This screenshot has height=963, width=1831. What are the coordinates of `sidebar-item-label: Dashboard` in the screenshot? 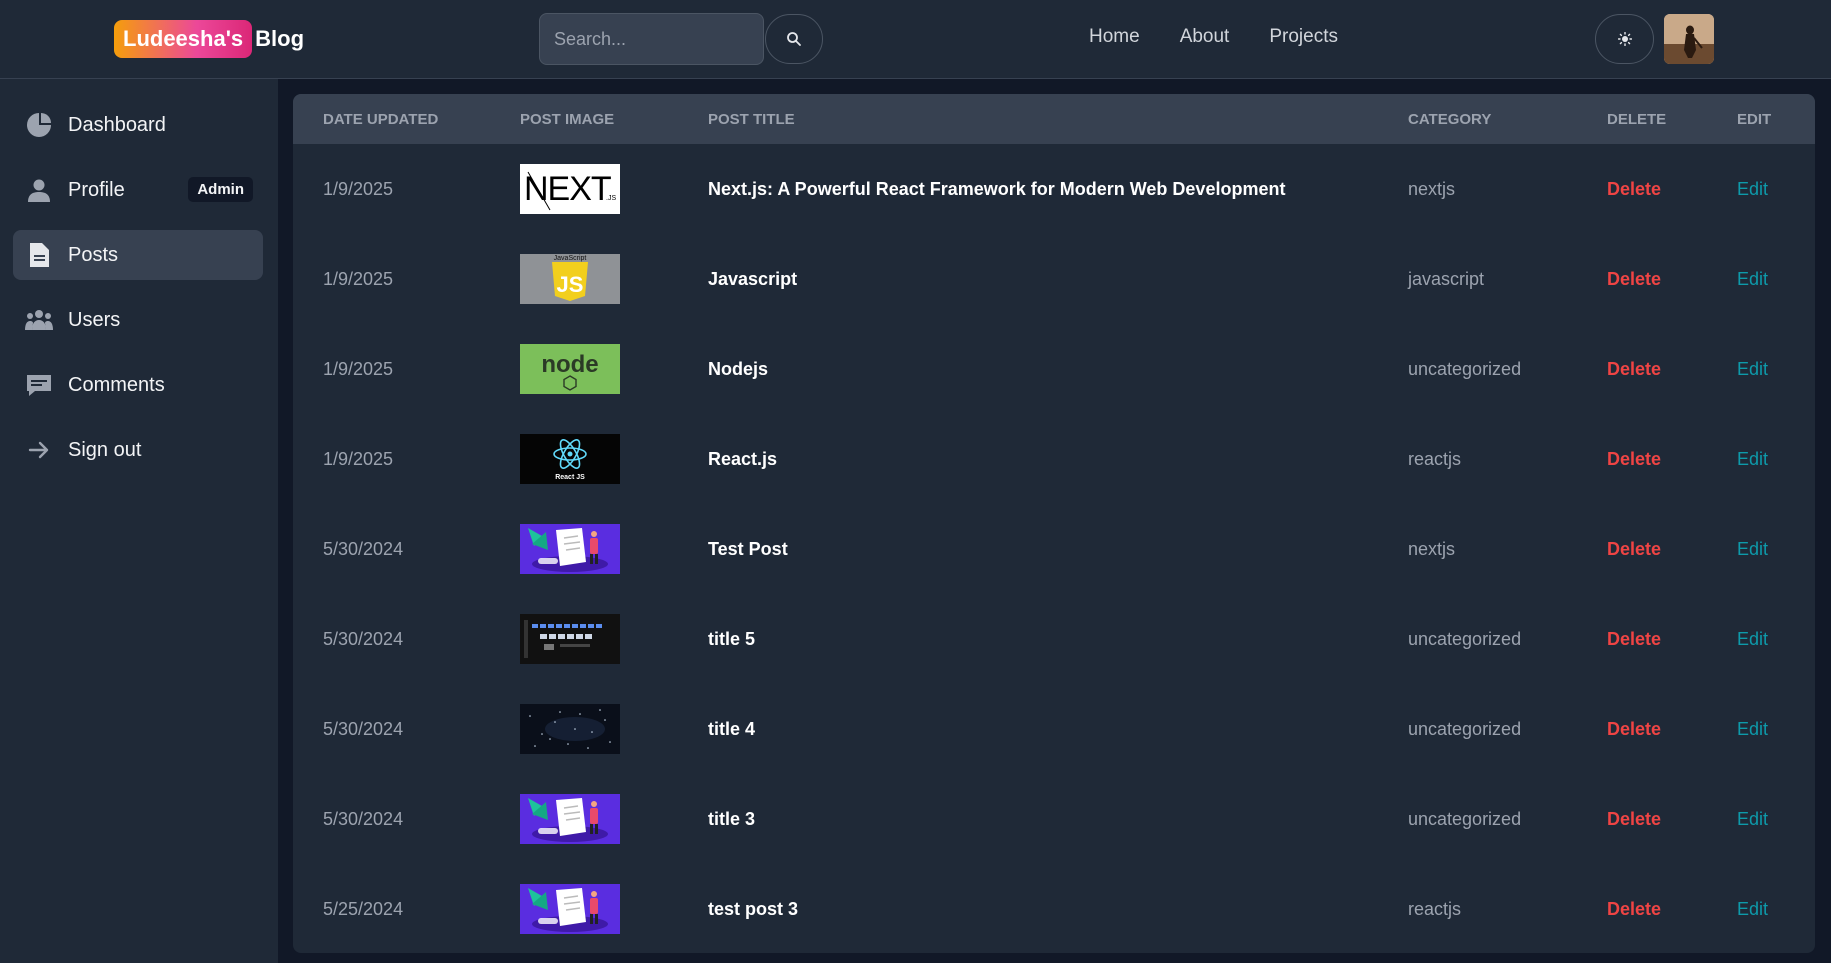 It's located at (117, 124).